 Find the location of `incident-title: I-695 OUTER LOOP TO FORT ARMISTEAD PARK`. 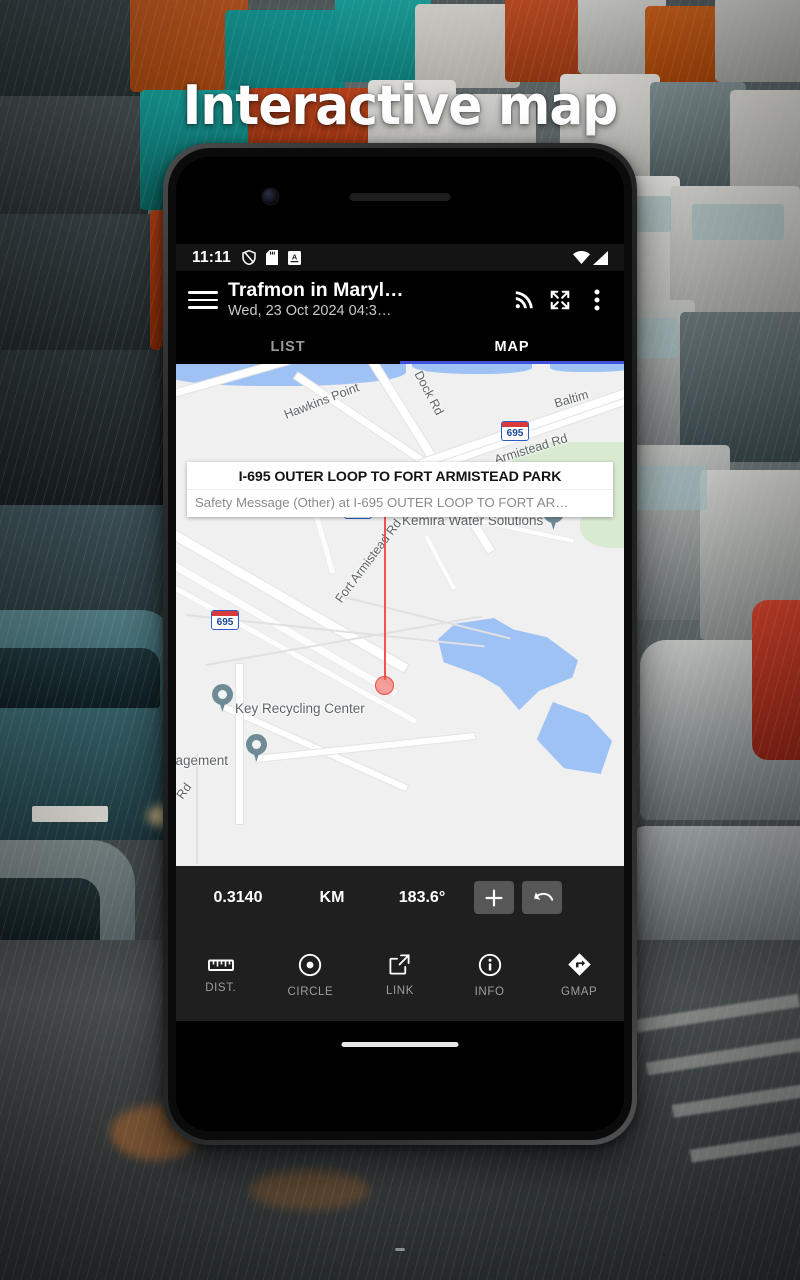

incident-title: I-695 OUTER LOOP TO FORT ARMISTEAD PARK is located at coordinates (400, 477).